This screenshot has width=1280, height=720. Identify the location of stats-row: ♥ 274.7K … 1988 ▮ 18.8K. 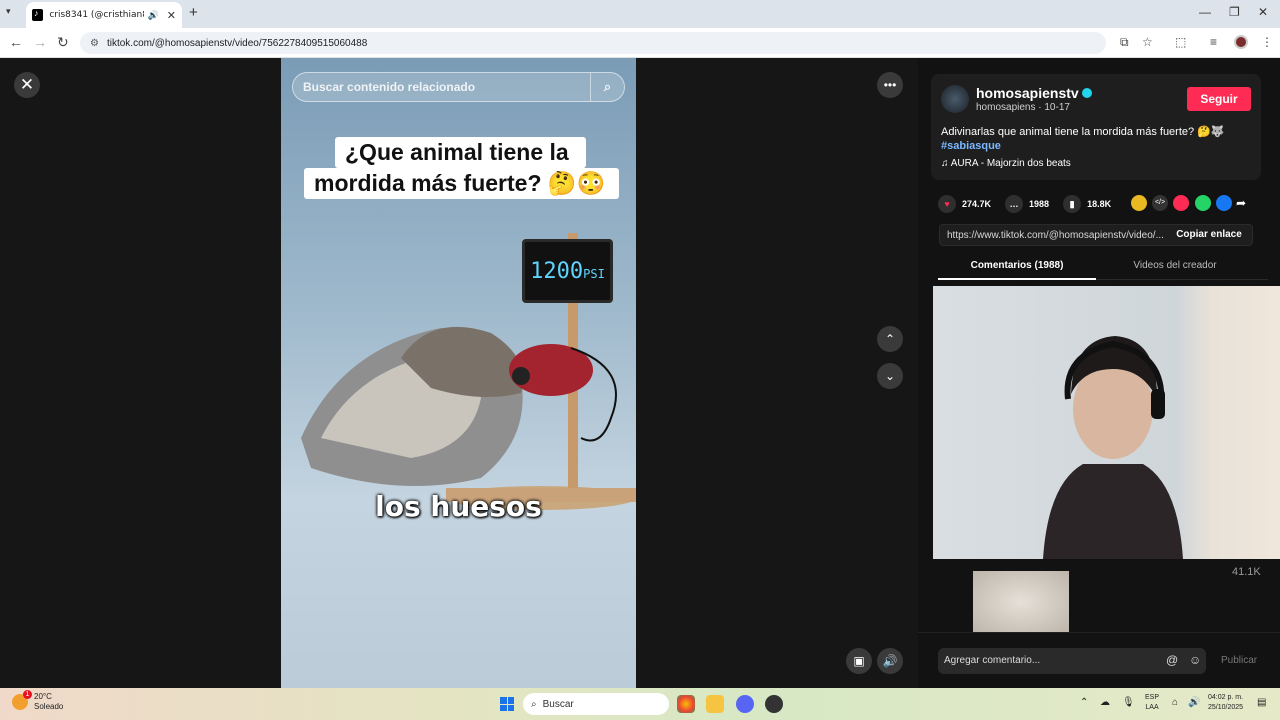
(1031, 204).